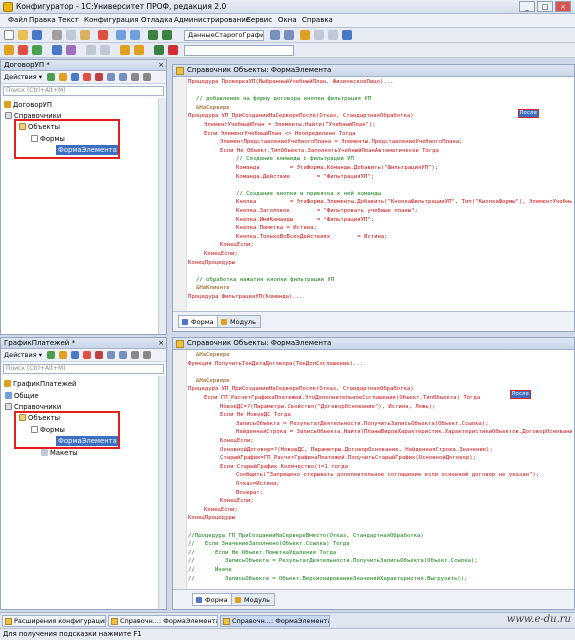 The image size is (575, 640). I want to click on tree-root: ДоговорУП, so click(28, 105).